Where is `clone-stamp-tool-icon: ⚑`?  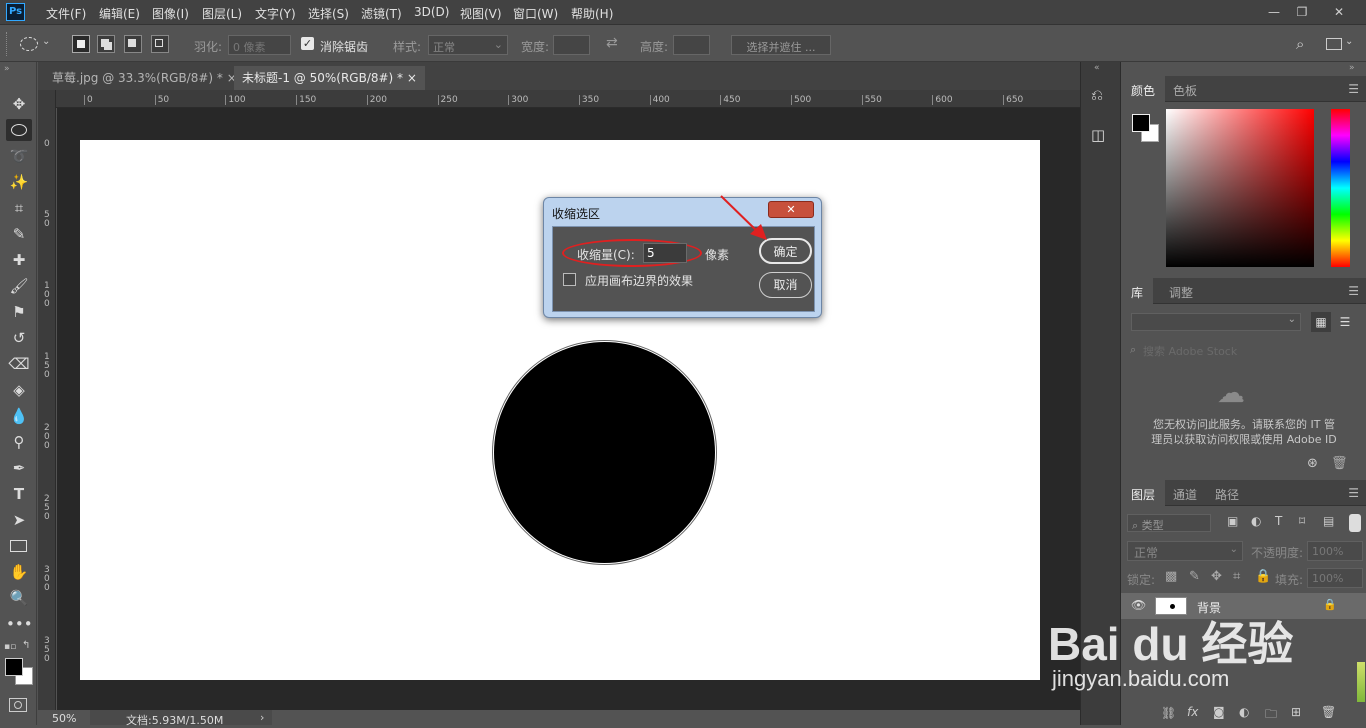 clone-stamp-tool-icon: ⚑ is located at coordinates (19, 312).